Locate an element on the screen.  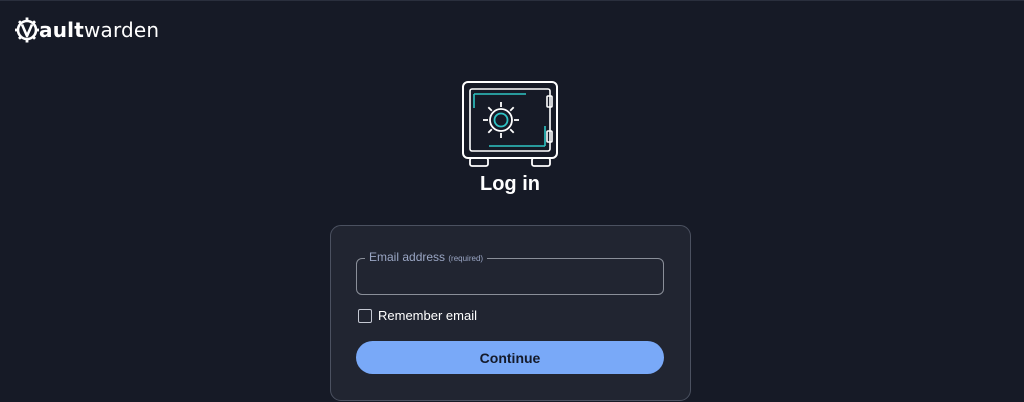
email-label: Email address (required) is located at coordinates (426, 257).